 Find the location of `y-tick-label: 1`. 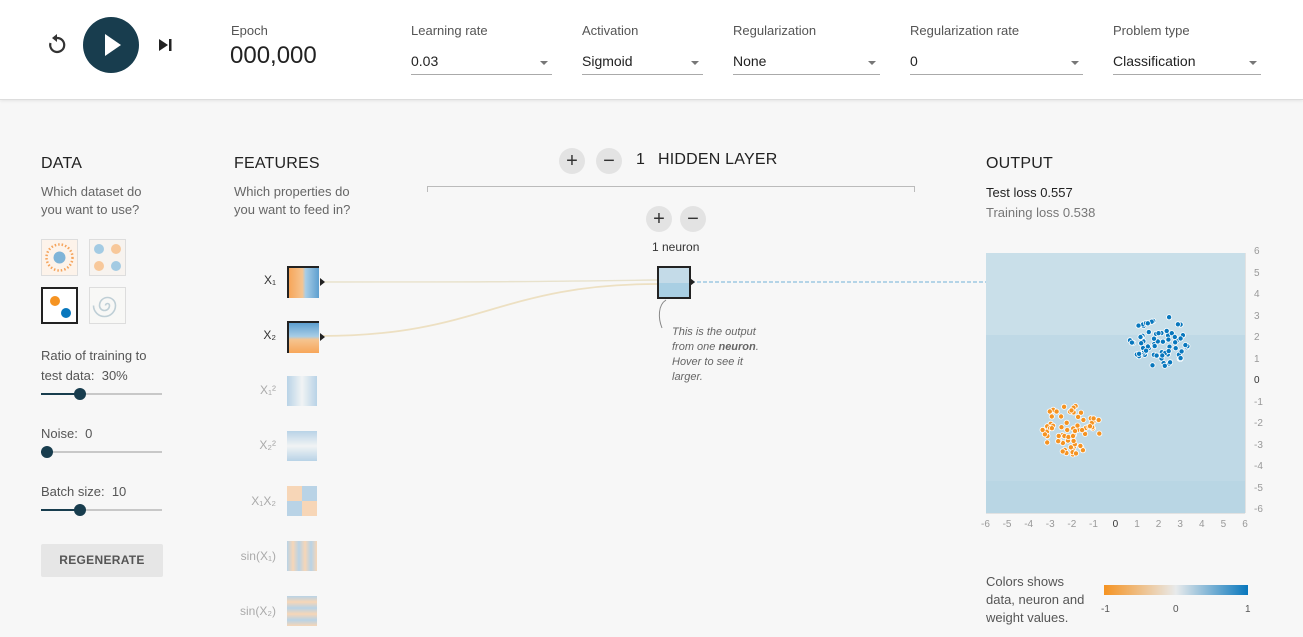

y-tick-label: 1 is located at coordinates (1257, 359).